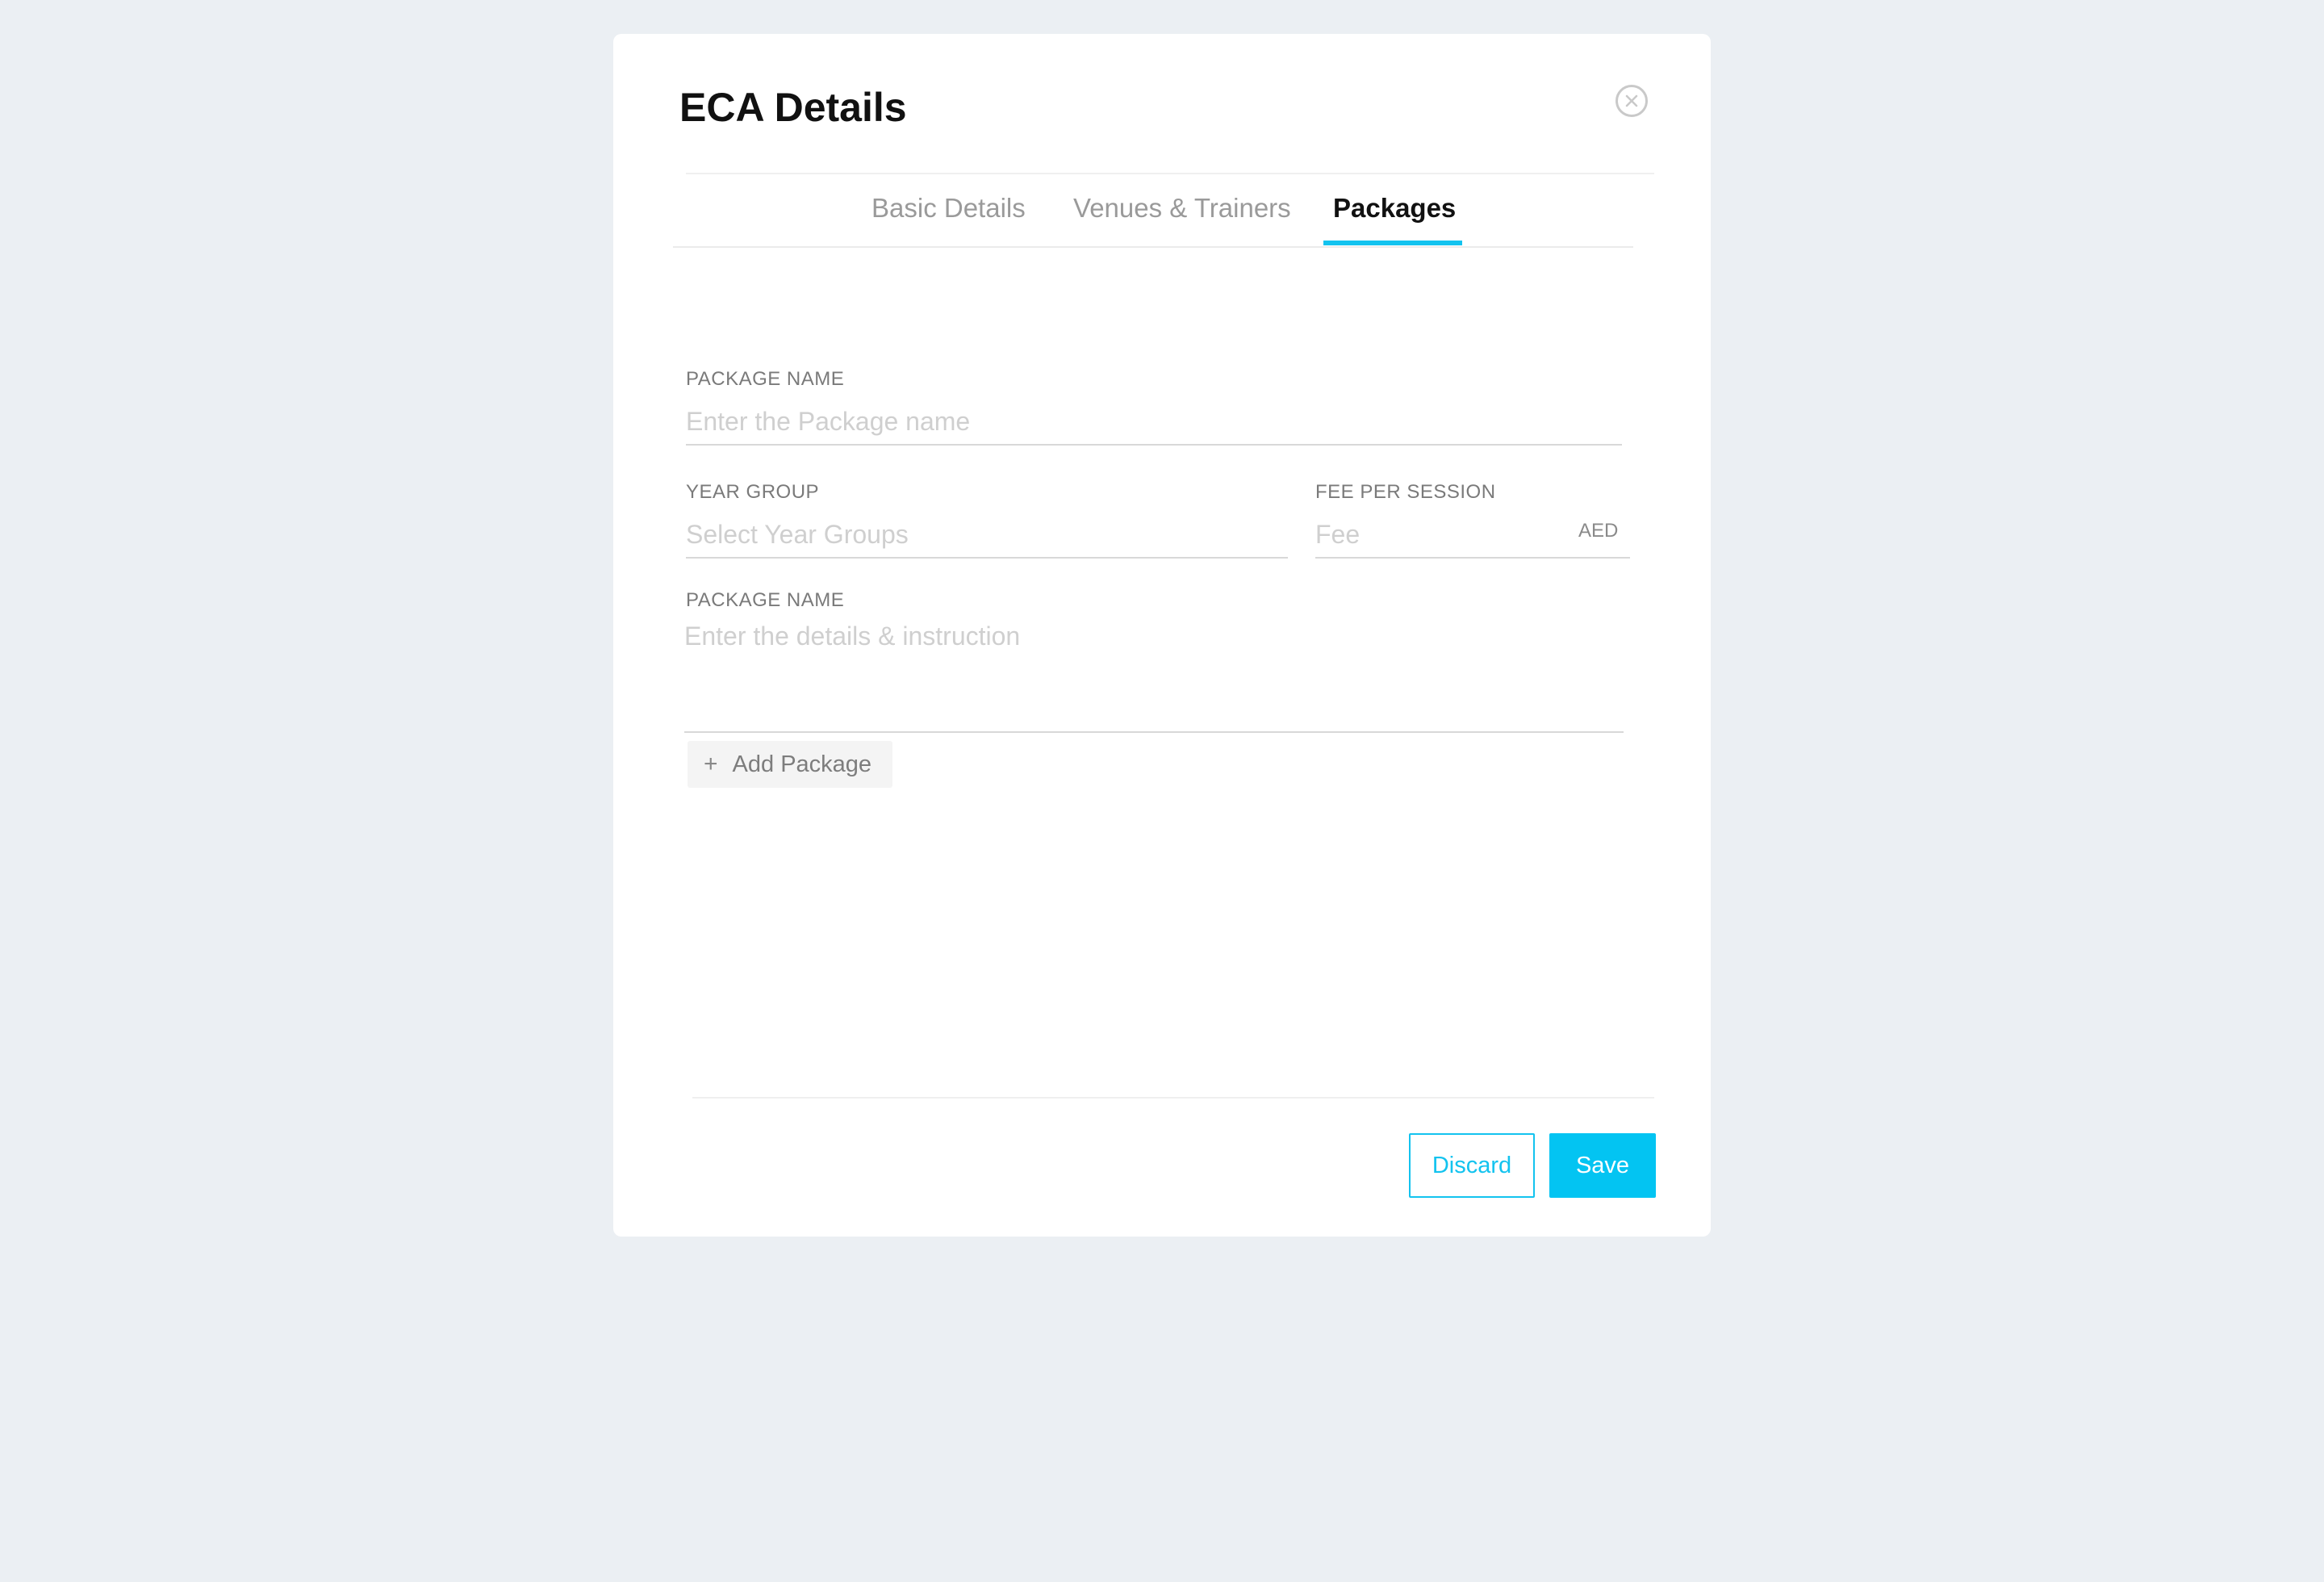 The width and height of the screenshot is (2324, 1582). Describe the element at coordinates (1170, 173) in the screenshot. I see `tabs-divider-top` at that location.